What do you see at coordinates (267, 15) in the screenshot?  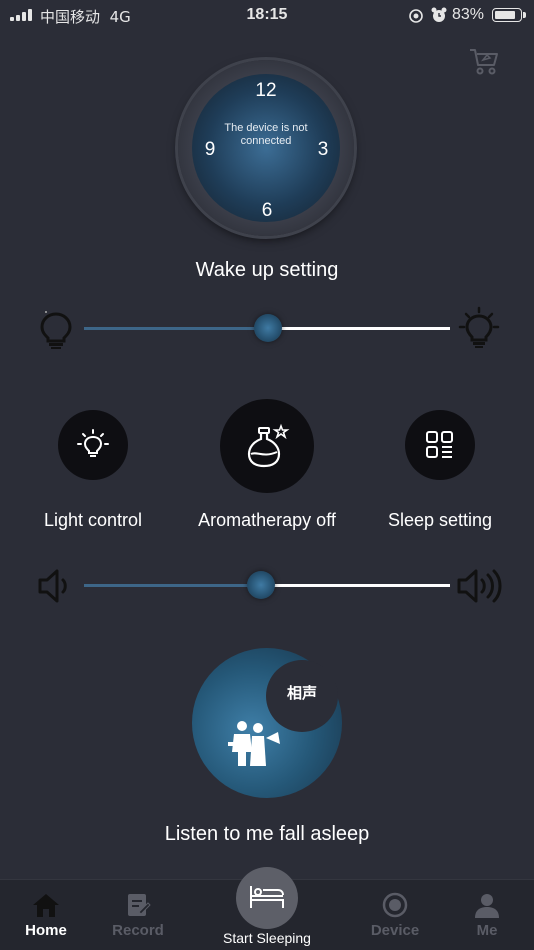 I see `status-bar: 中国移动 4G 18:15 83%` at bounding box center [267, 15].